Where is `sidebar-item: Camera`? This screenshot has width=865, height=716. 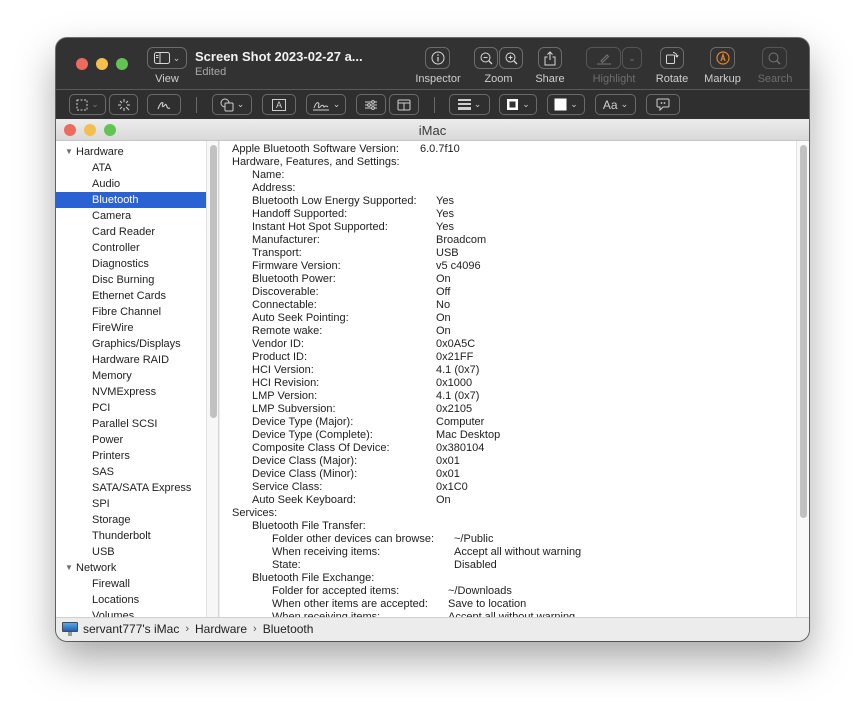
sidebar-item: Camera is located at coordinates (131, 216).